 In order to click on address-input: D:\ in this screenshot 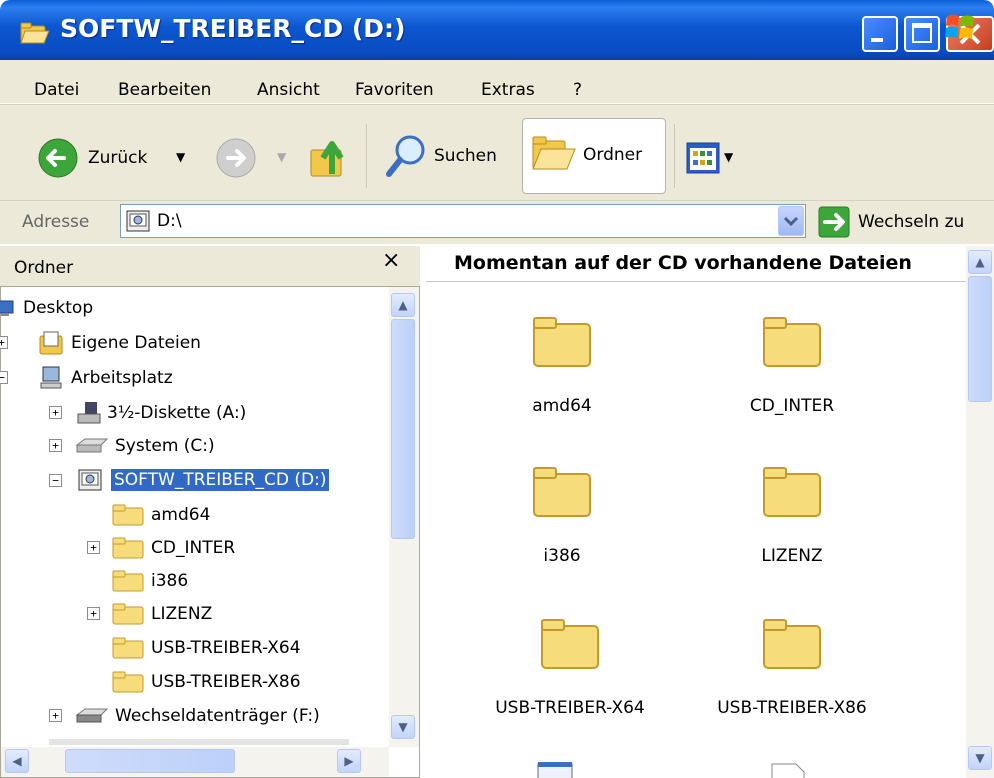, I will do `click(463, 221)`.